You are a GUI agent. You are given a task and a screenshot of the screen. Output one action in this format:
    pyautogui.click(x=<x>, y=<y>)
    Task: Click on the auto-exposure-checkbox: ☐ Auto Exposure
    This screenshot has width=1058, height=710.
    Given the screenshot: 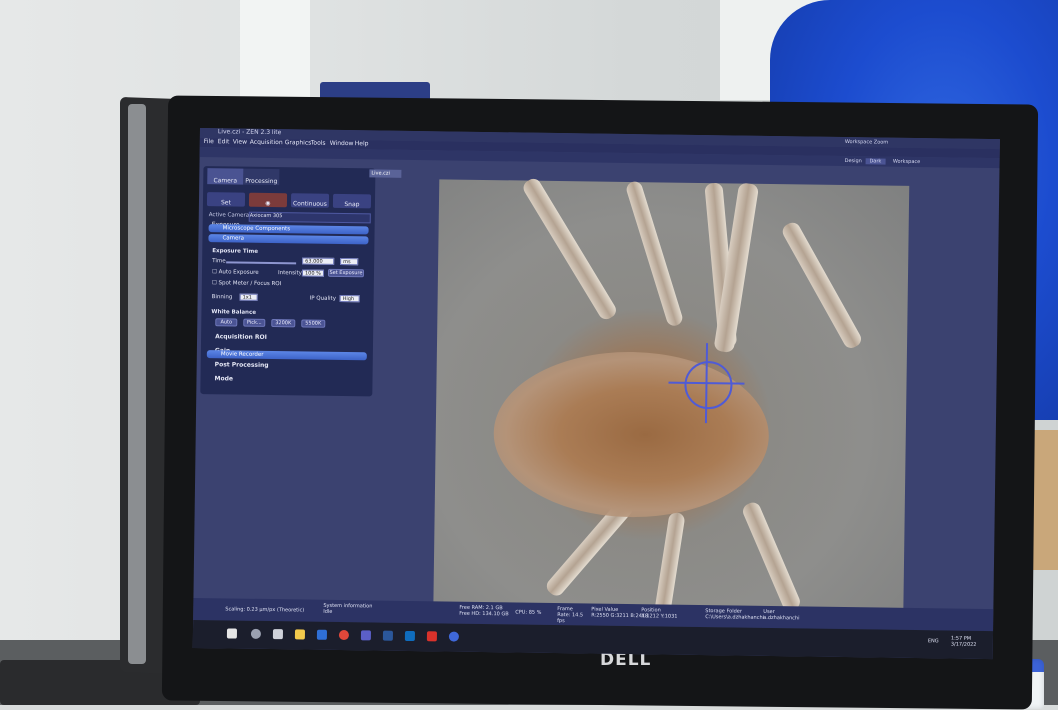 What is the action you would take?
    pyautogui.click(x=235, y=272)
    